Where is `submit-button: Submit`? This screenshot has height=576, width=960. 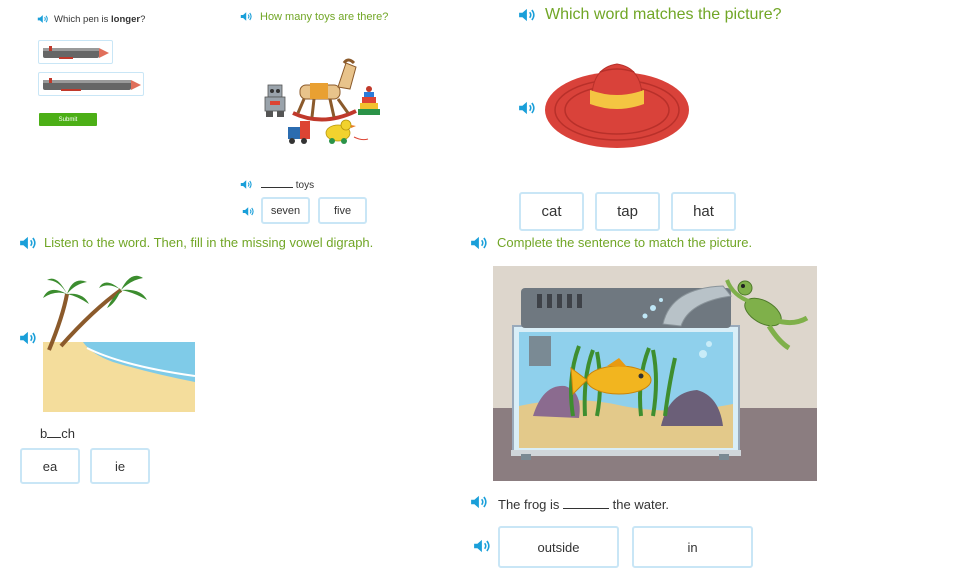 submit-button: Submit is located at coordinates (68, 119).